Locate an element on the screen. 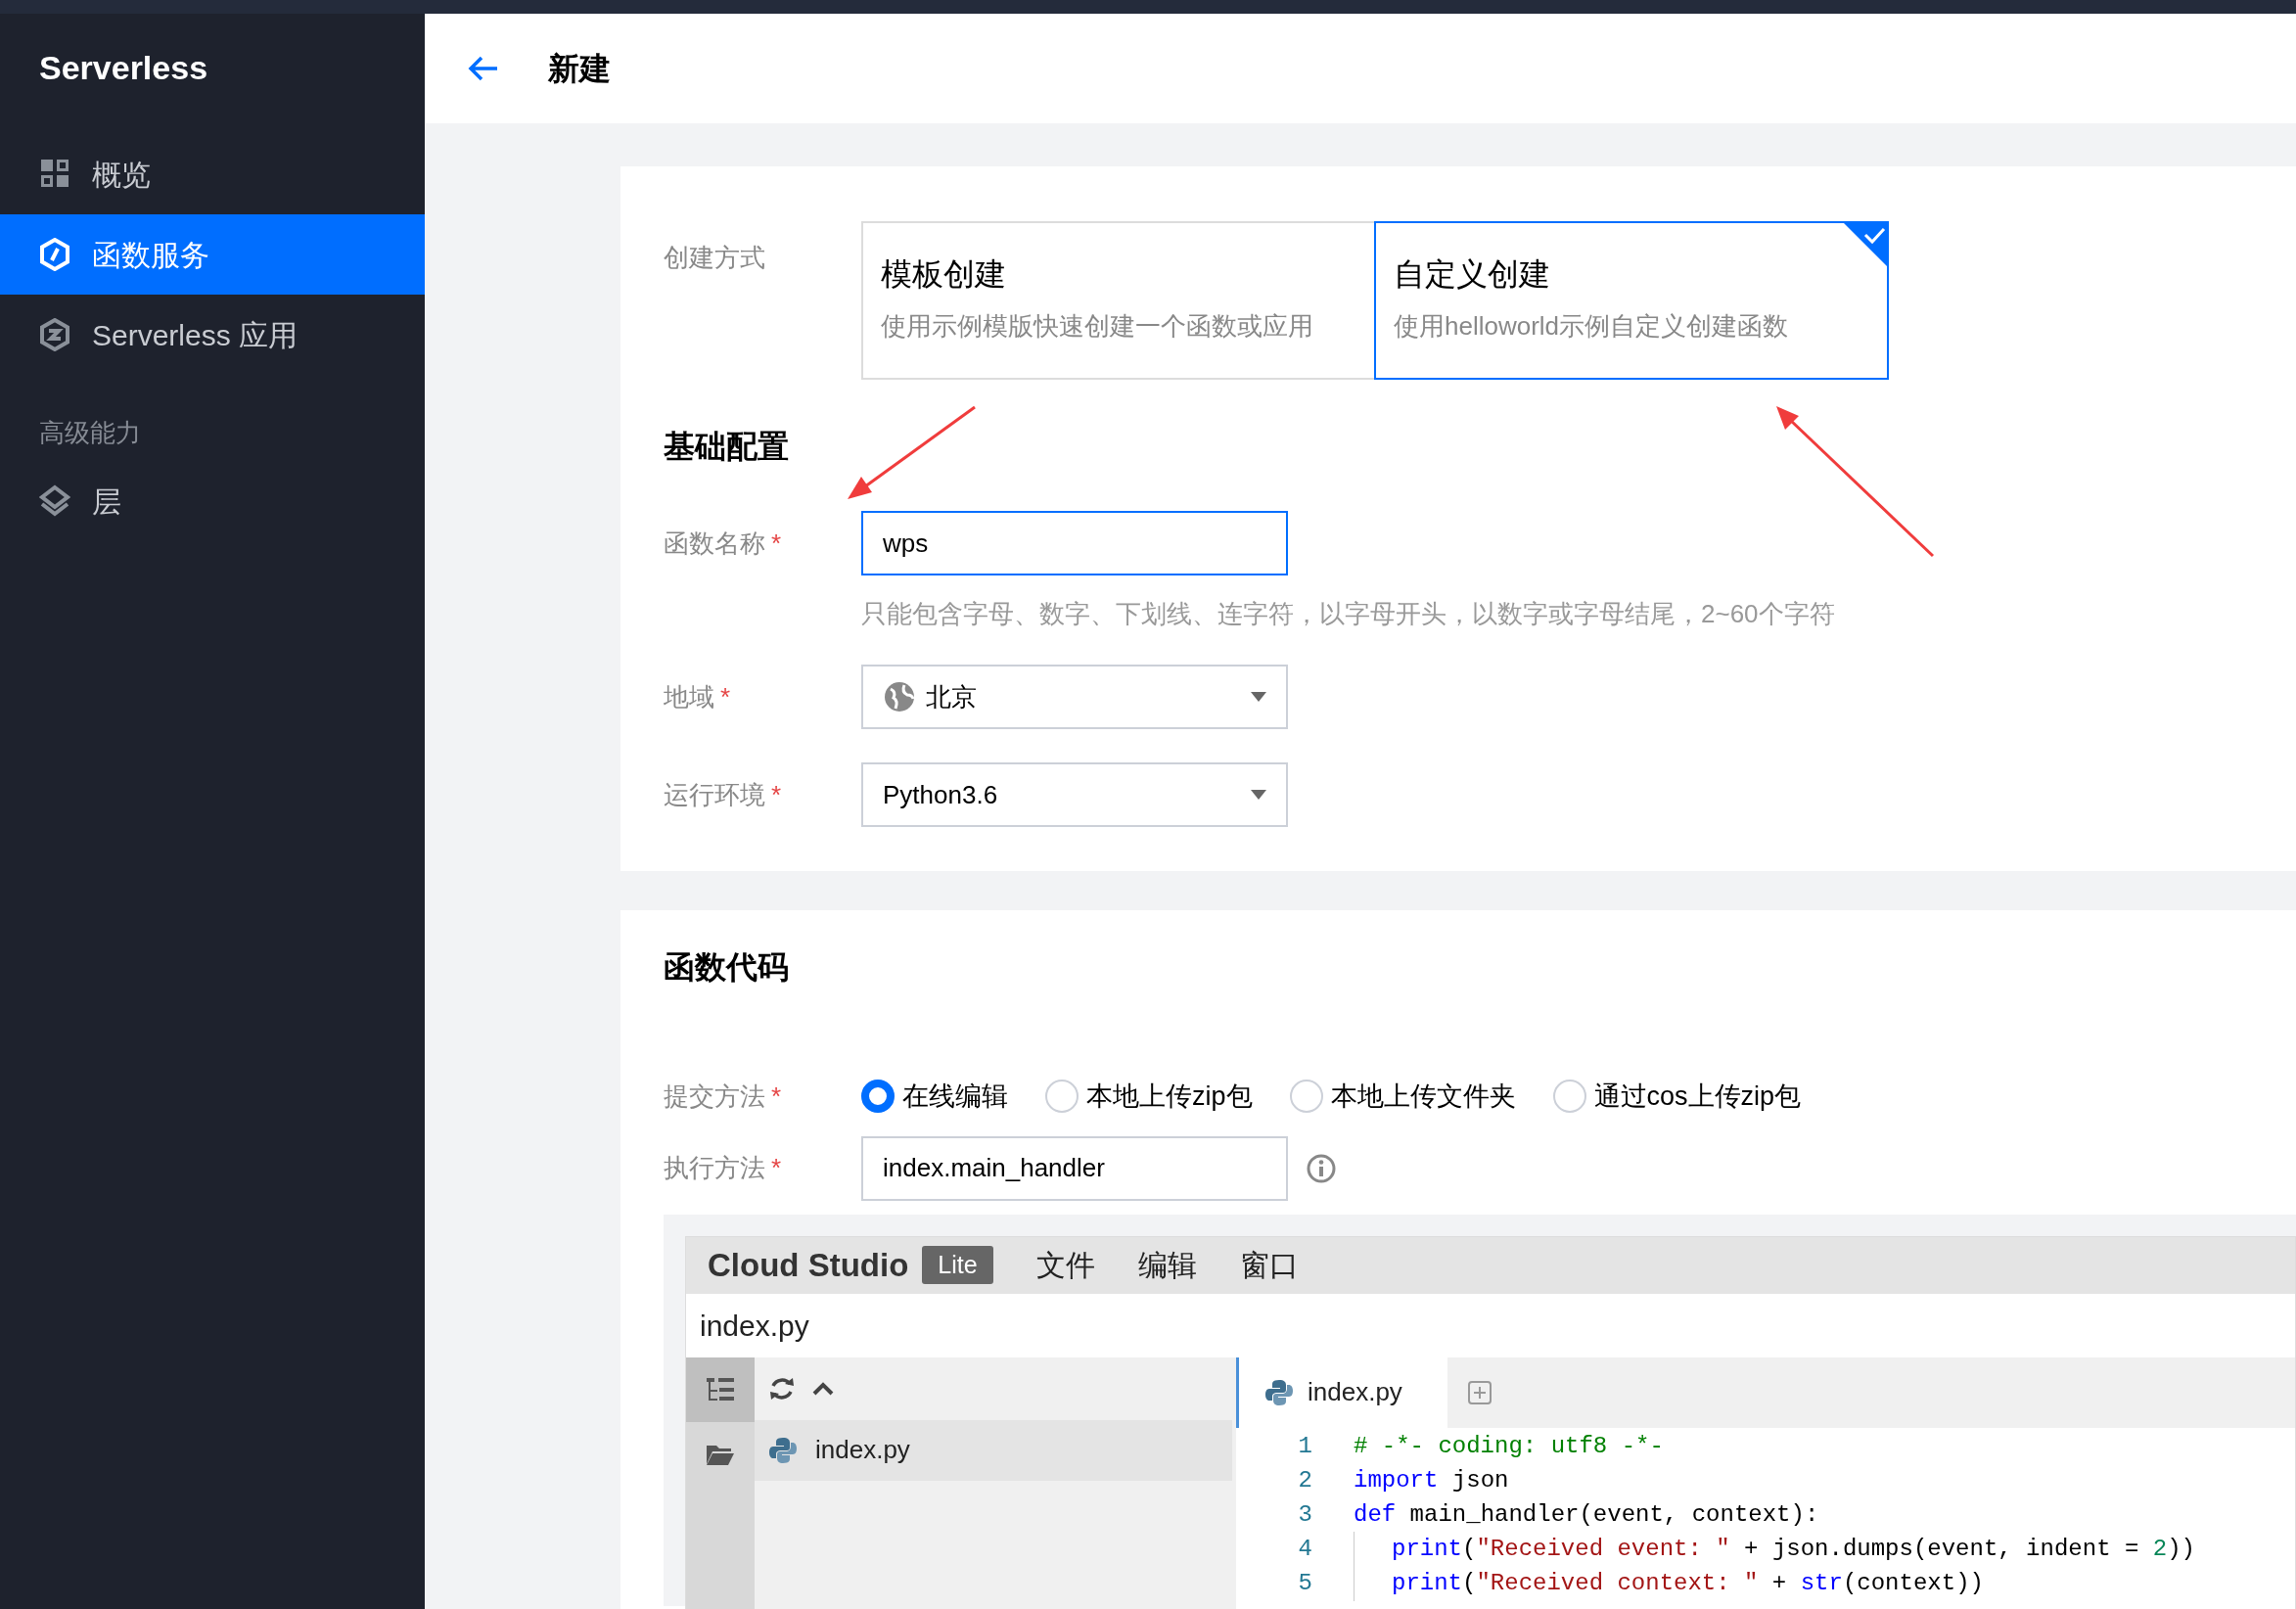 The height and width of the screenshot is (1609, 2296). radio-option: 本地上传文件夹 is located at coordinates (1402, 1097).